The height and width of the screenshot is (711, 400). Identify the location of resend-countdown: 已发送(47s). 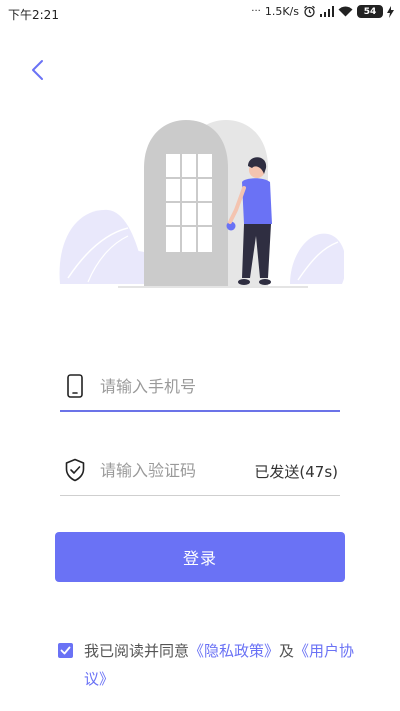
(296, 471).